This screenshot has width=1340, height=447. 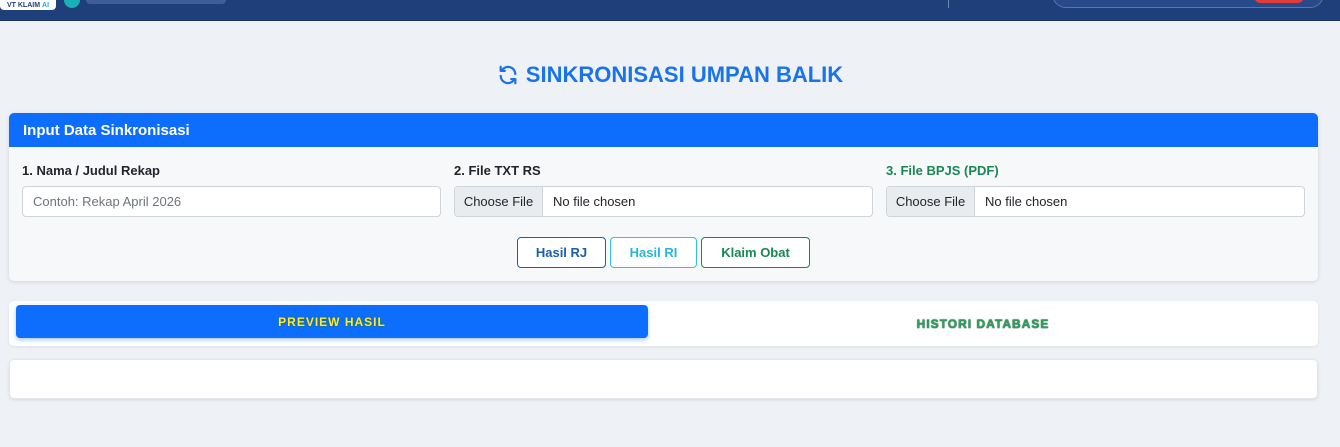 I want to click on hasil-rj-button: Hasil RJ, so click(x=561, y=252).